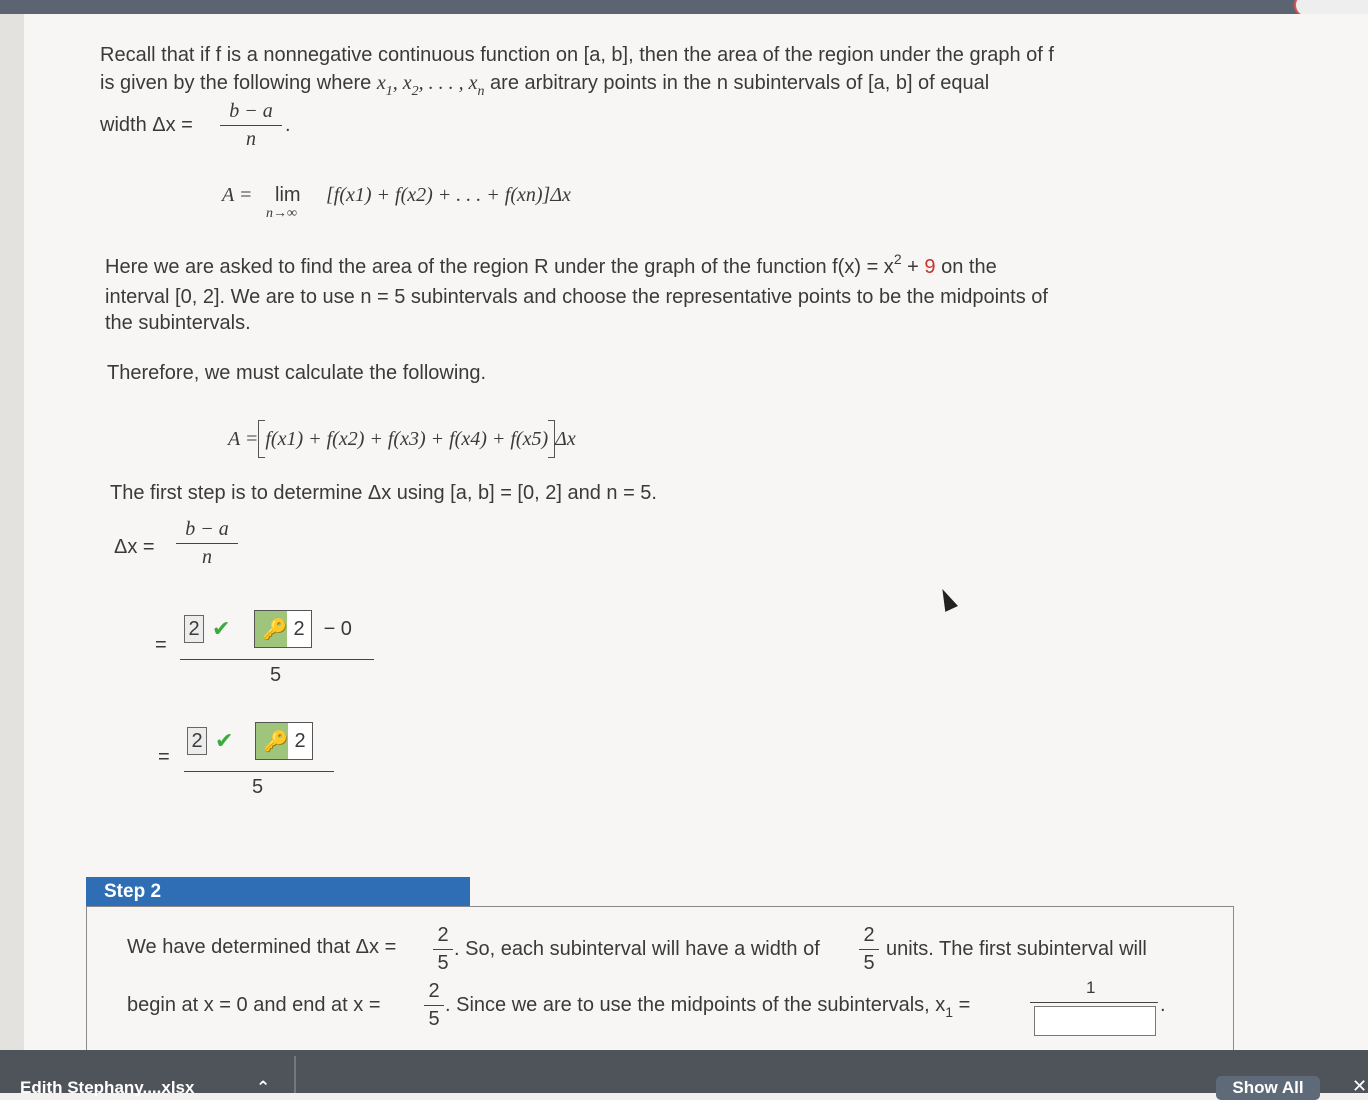  Describe the element at coordinates (278, 892) in the screenshot. I see `step-2-tab: Step 2` at that location.